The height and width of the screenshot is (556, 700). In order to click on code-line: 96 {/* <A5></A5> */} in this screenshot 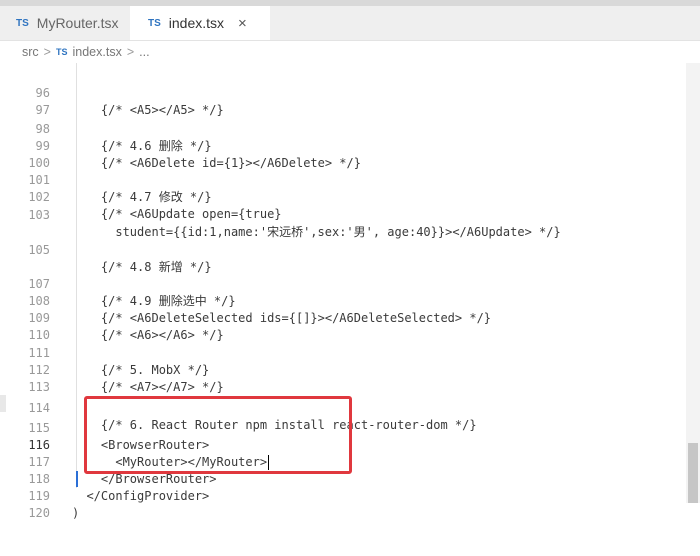, I will do `click(350, 92)`.